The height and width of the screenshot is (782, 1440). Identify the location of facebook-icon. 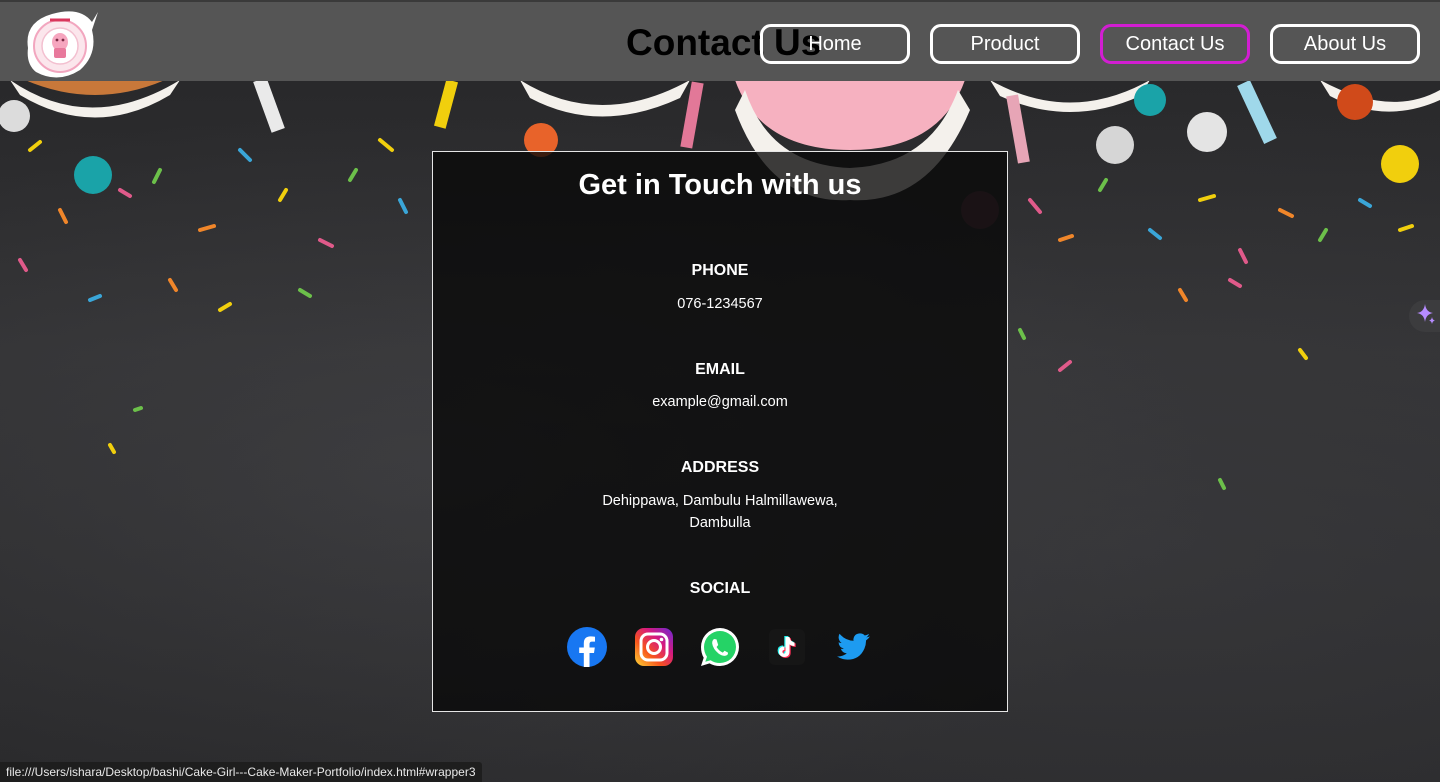
(587, 647).